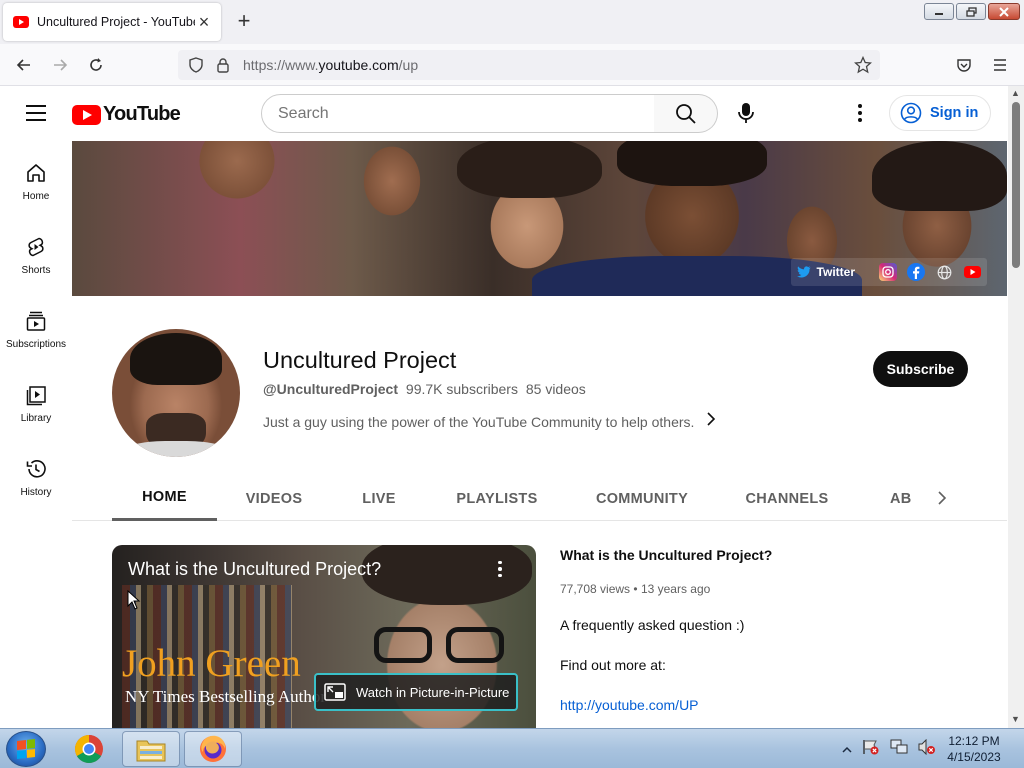 The width and height of the screenshot is (1024, 768). I want to click on new-tab-icon: +, so click(244, 21).